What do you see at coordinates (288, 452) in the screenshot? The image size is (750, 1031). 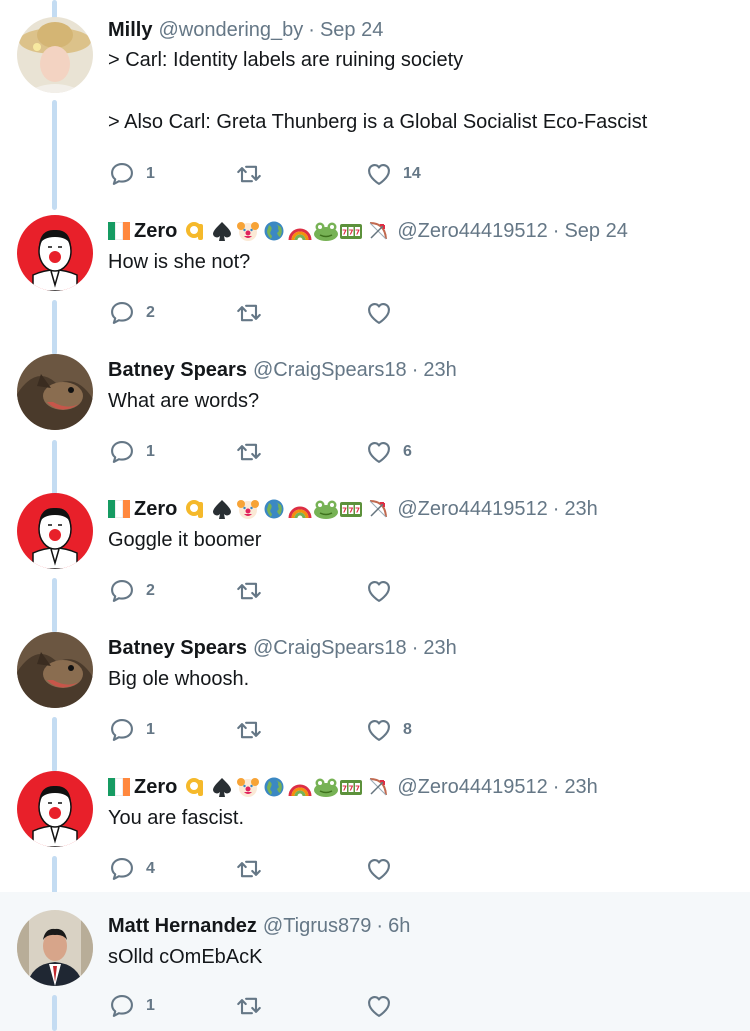 I see `tweet-actions: 1 6` at bounding box center [288, 452].